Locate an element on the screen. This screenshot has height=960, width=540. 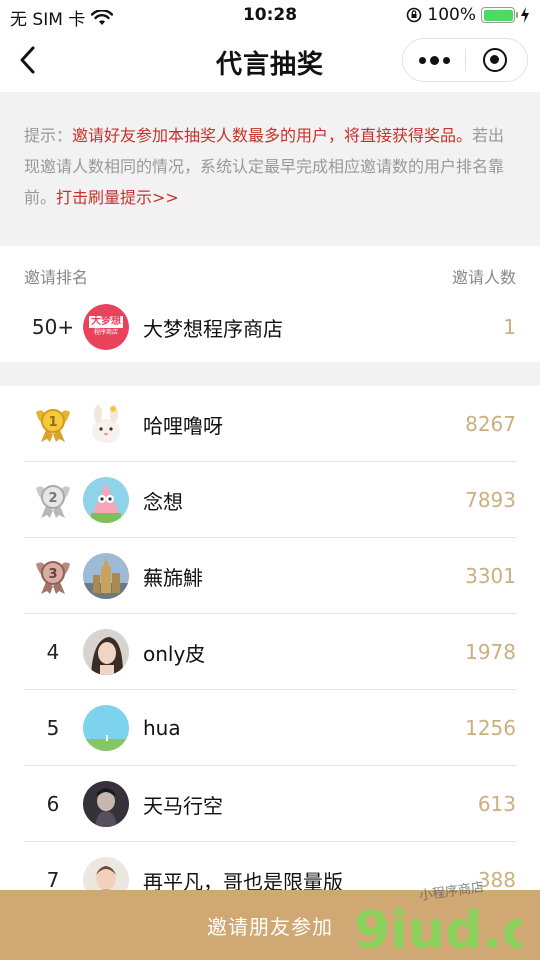
user-name: 天马行空 is located at coordinates (183, 805).